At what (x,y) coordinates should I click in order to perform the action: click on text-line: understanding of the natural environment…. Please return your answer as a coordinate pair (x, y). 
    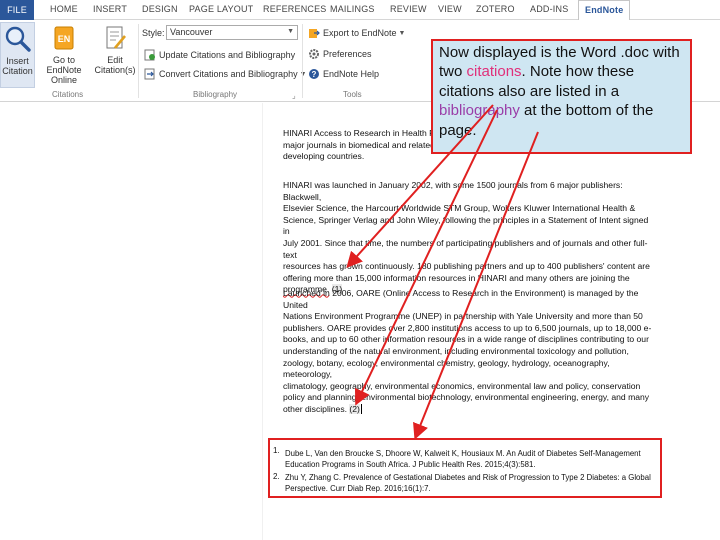
    Looking at the image, I should click on (456, 350).